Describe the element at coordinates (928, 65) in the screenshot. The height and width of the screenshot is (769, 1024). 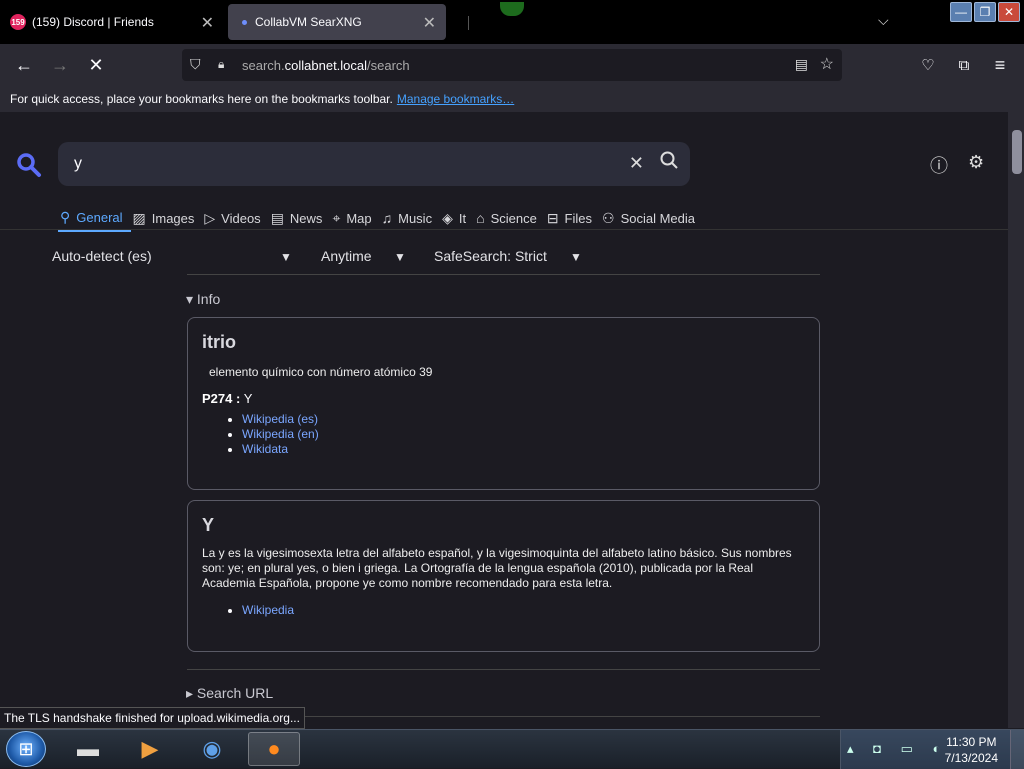
I see `pocket-icon: ♡` at that location.